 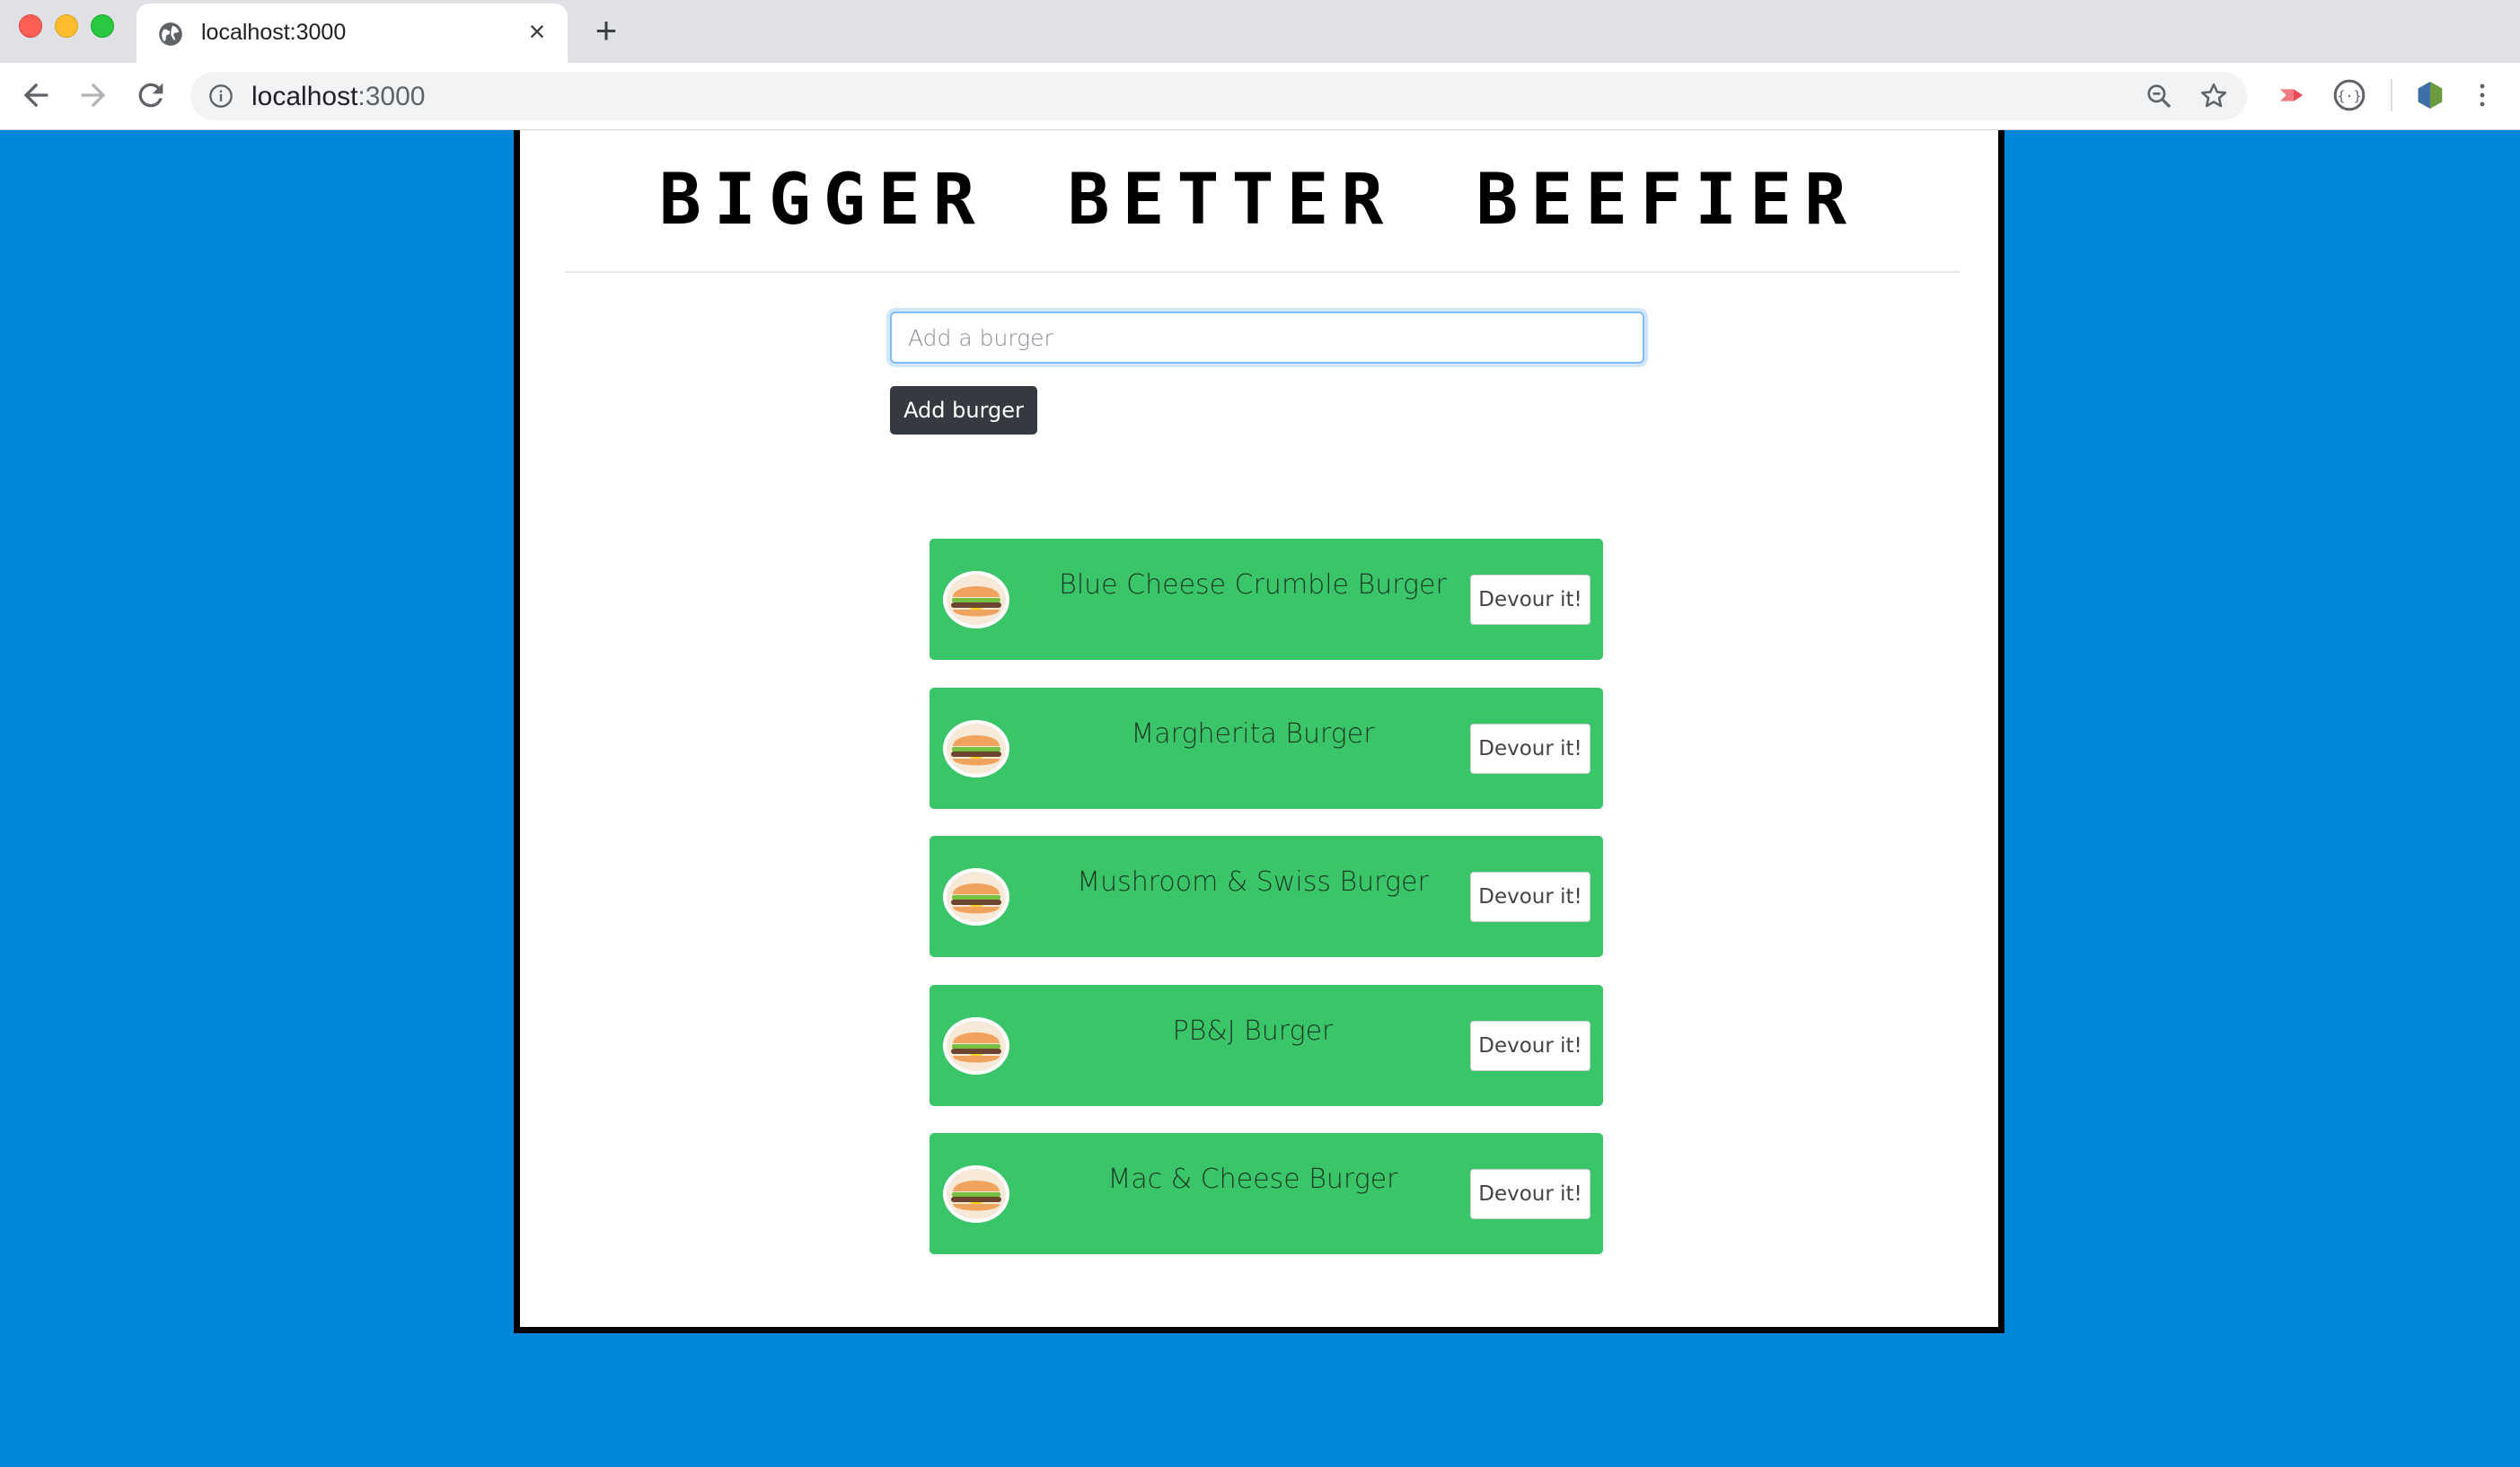 I want to click on page-title: BIGGER BETTER BEEFIER, so click(x=1259, y=200).